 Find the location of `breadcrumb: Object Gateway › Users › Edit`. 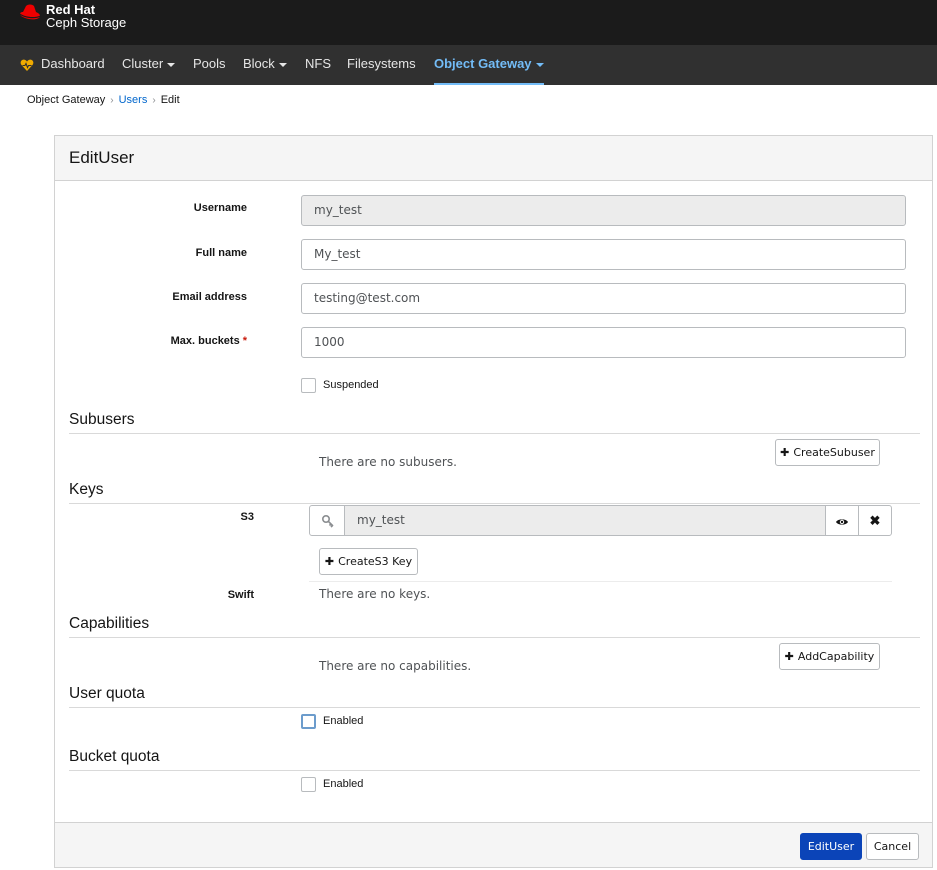

breadcrumb: Object Gateway › Users › Edit is located at coordinates (103, 100).